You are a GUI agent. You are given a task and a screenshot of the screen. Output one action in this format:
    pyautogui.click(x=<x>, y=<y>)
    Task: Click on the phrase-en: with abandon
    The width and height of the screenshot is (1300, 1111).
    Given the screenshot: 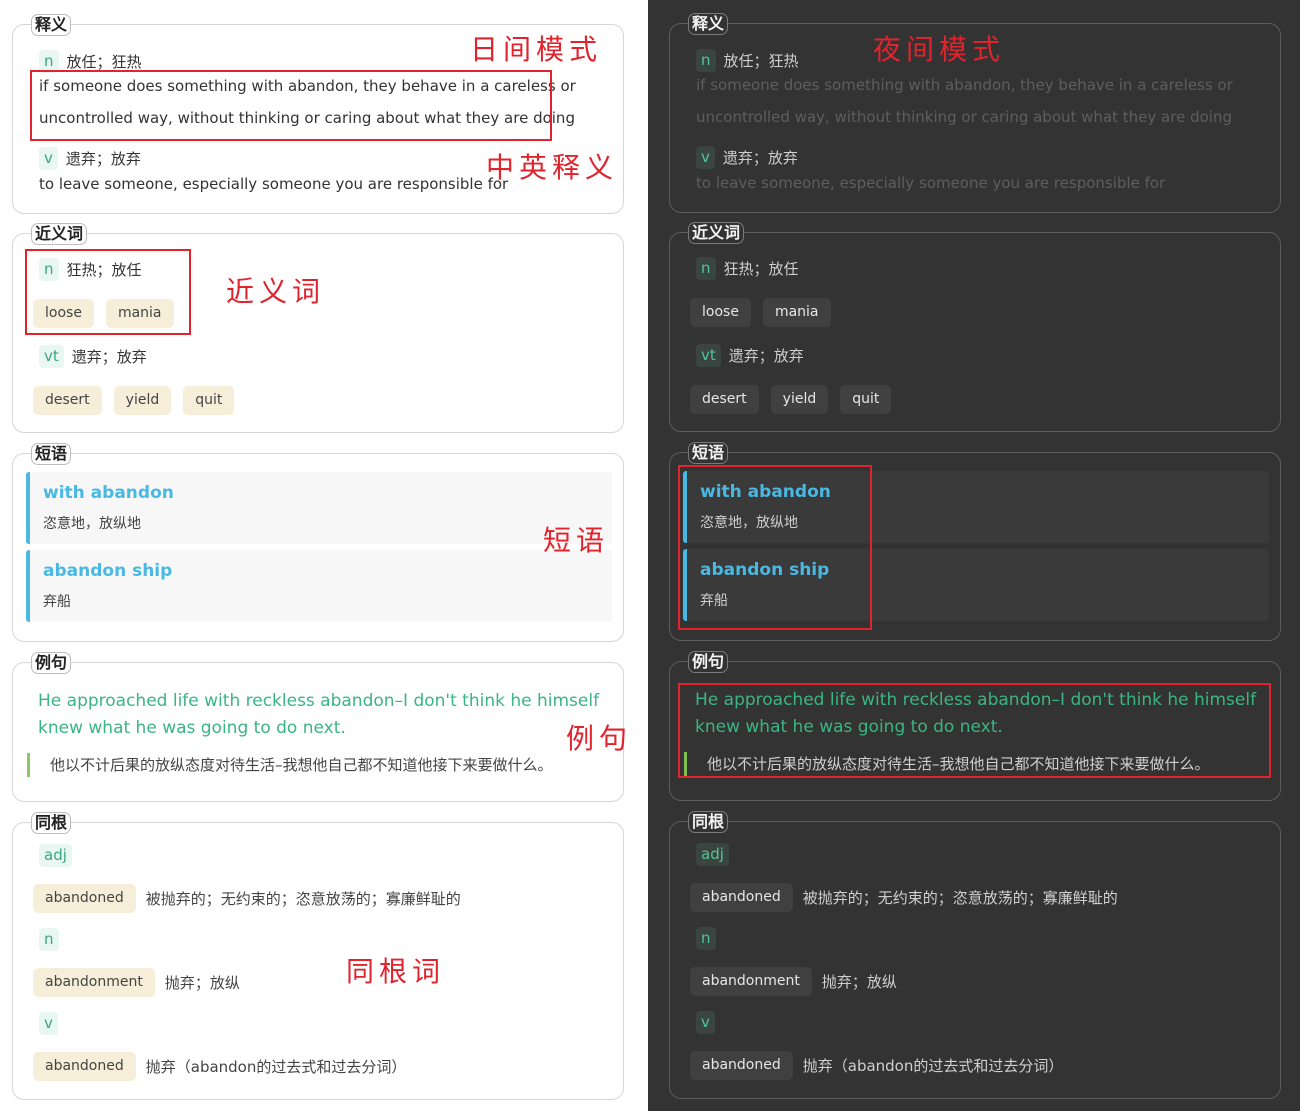 What is the action you would take?
    pyautogui.click(x=108, y=493)
    